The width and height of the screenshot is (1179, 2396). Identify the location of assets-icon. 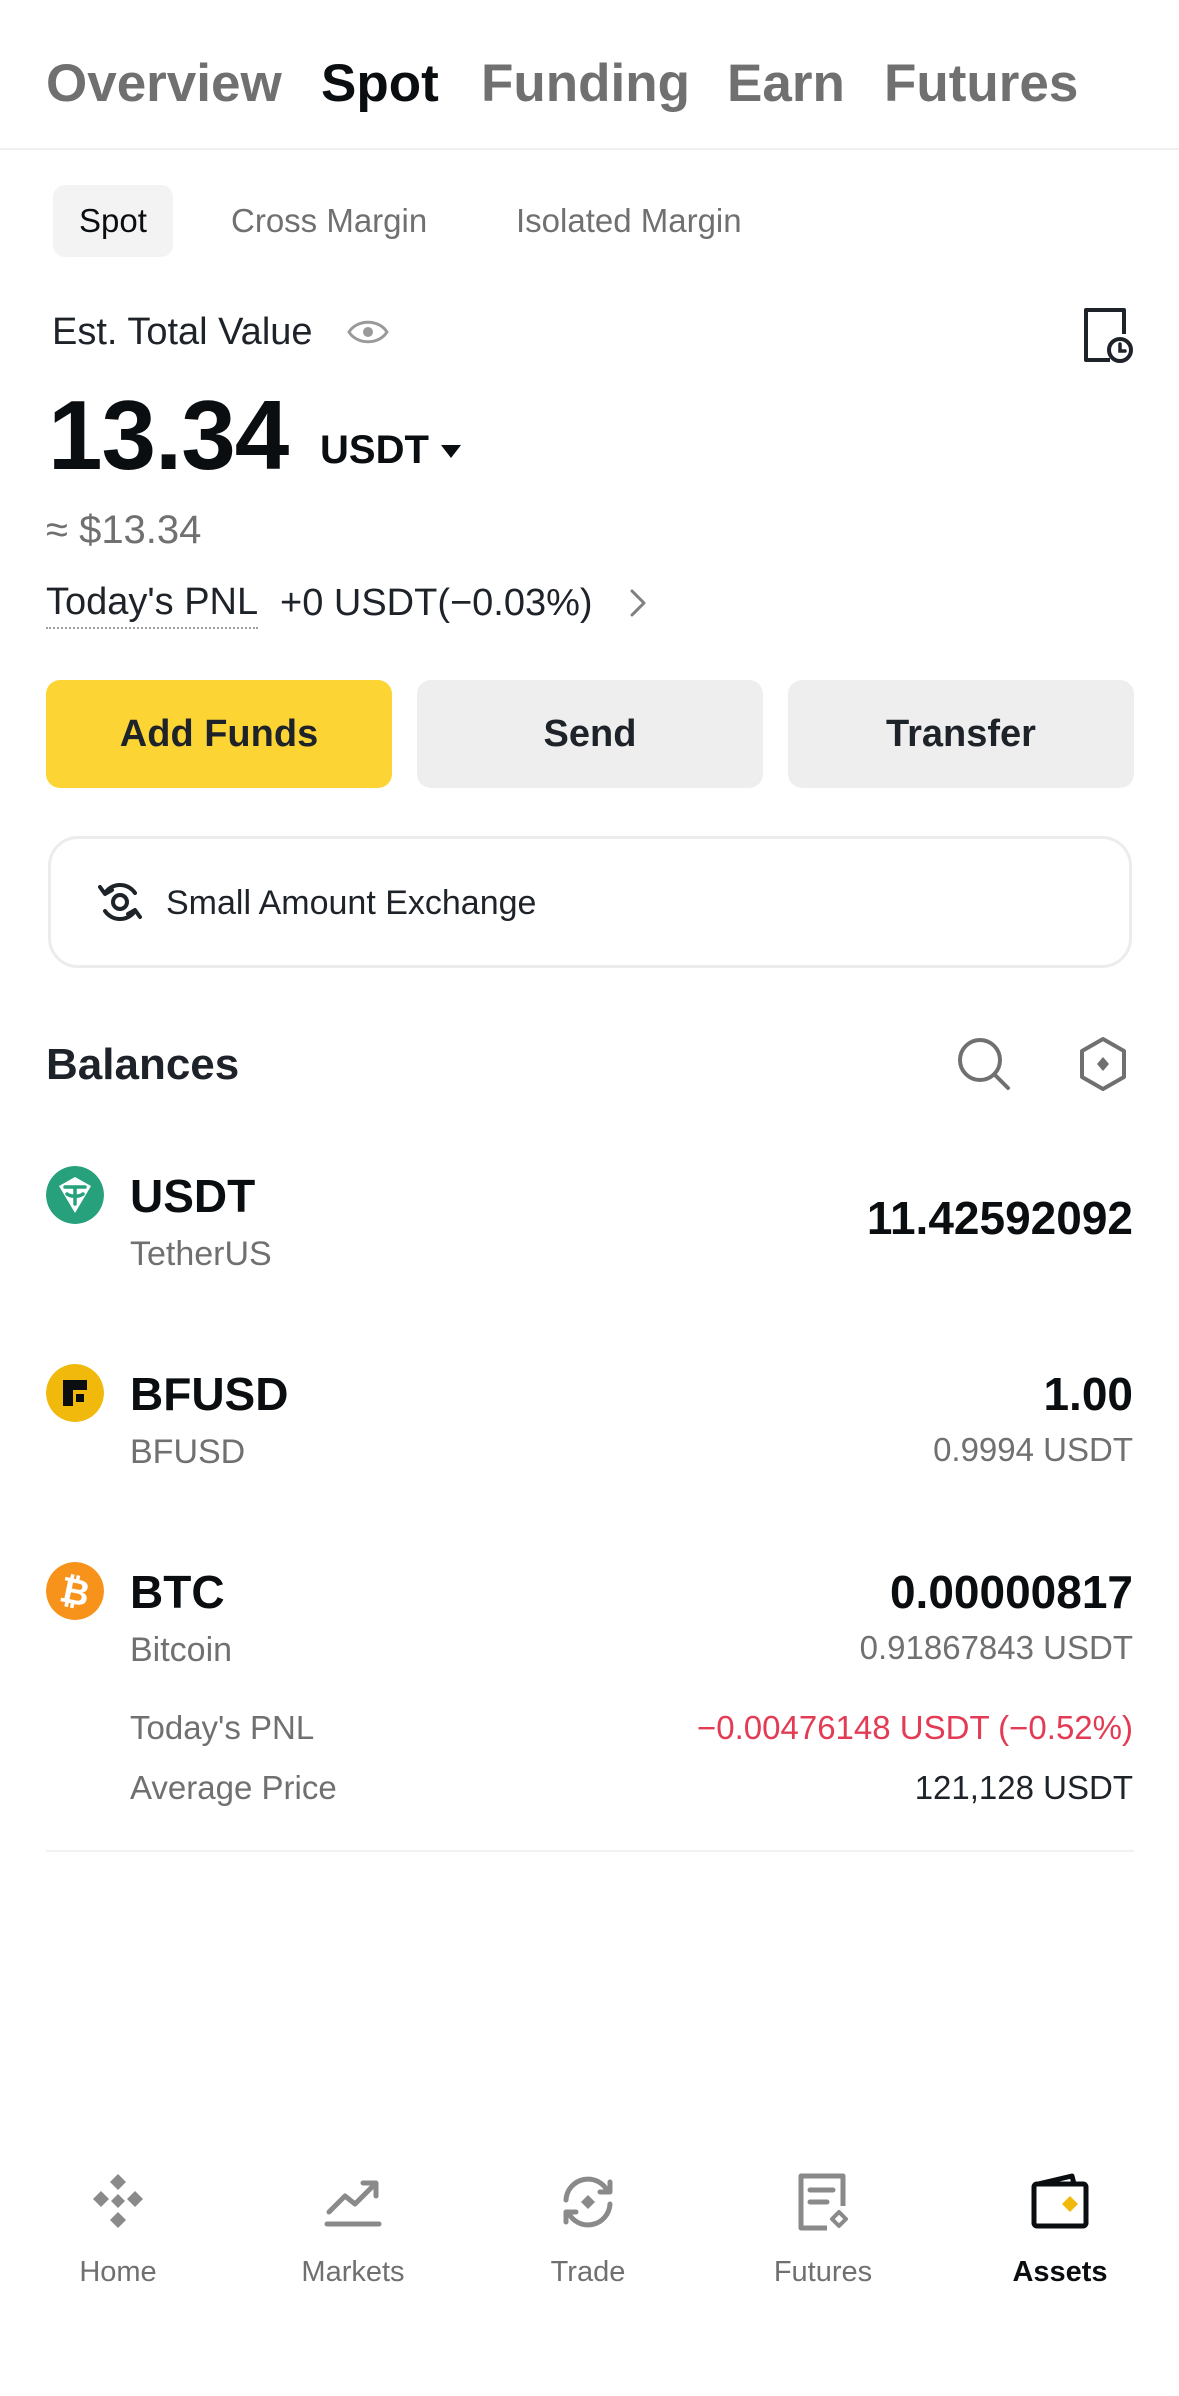
(1060, 2201).